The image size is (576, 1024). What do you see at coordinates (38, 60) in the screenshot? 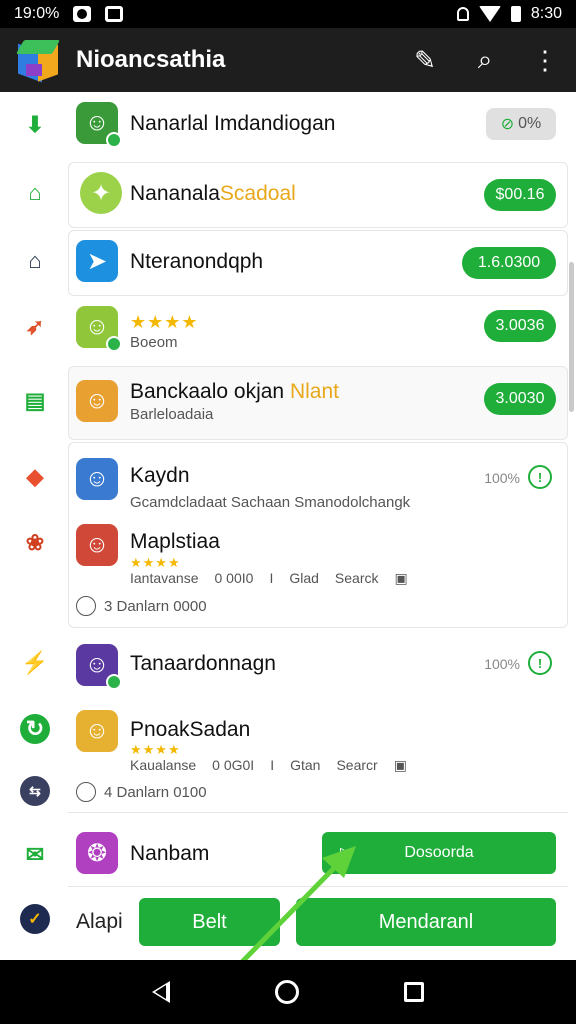
I see `app-logo-icon` at bounding box center [38, 60].